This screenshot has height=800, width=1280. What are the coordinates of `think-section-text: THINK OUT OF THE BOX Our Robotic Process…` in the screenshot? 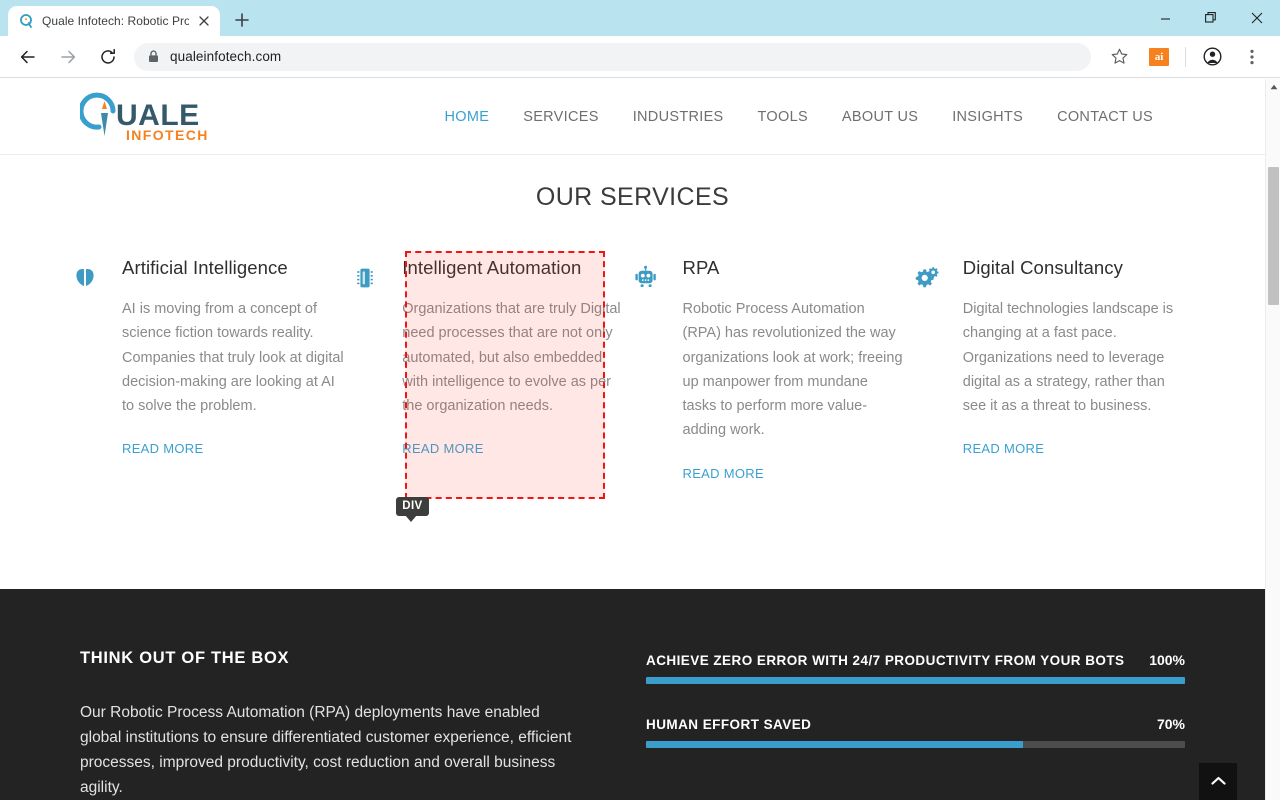 It's located at (330, 724).